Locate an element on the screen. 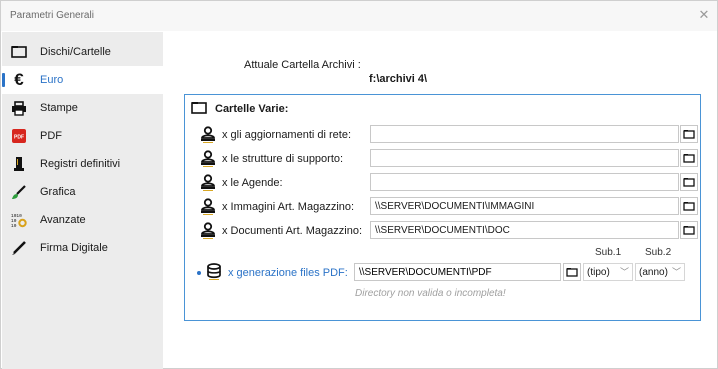  row-label: x Documenti Art. Magazzino: is located at coordinates (292, 231).